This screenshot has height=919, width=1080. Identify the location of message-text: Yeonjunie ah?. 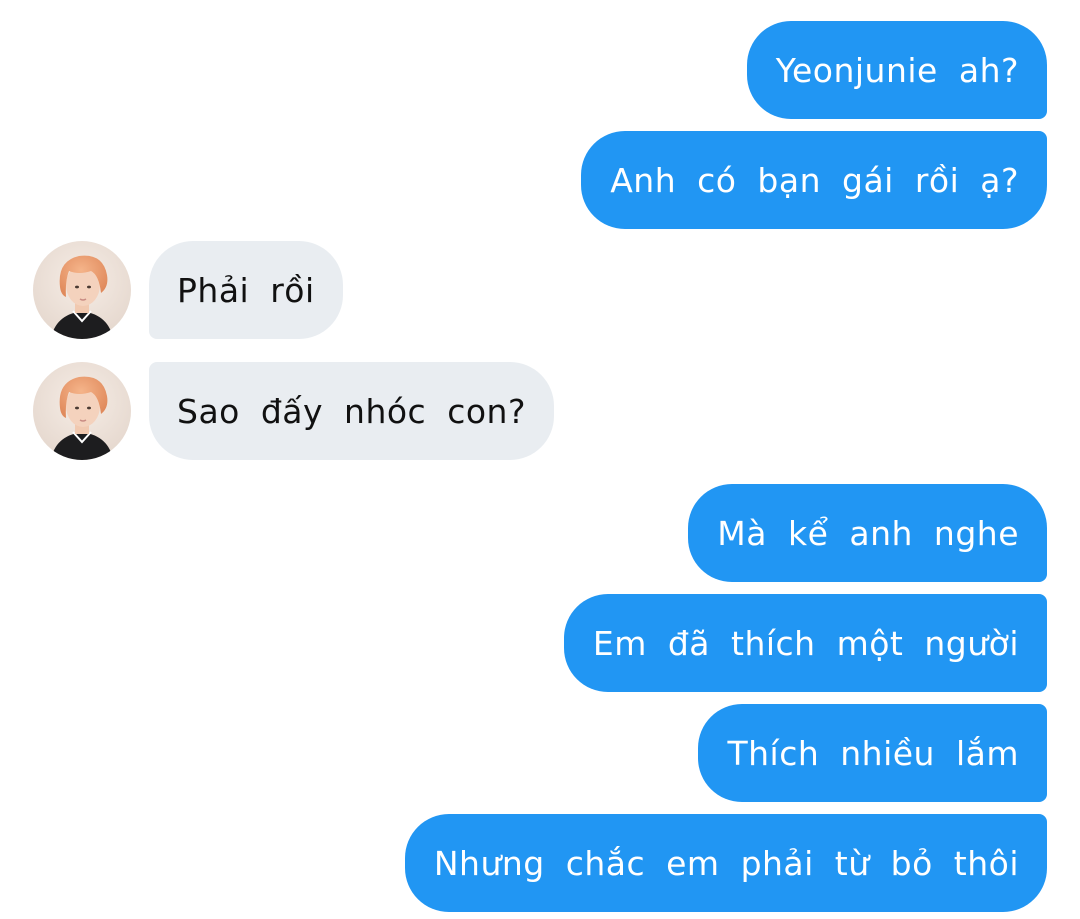
(897, 70).